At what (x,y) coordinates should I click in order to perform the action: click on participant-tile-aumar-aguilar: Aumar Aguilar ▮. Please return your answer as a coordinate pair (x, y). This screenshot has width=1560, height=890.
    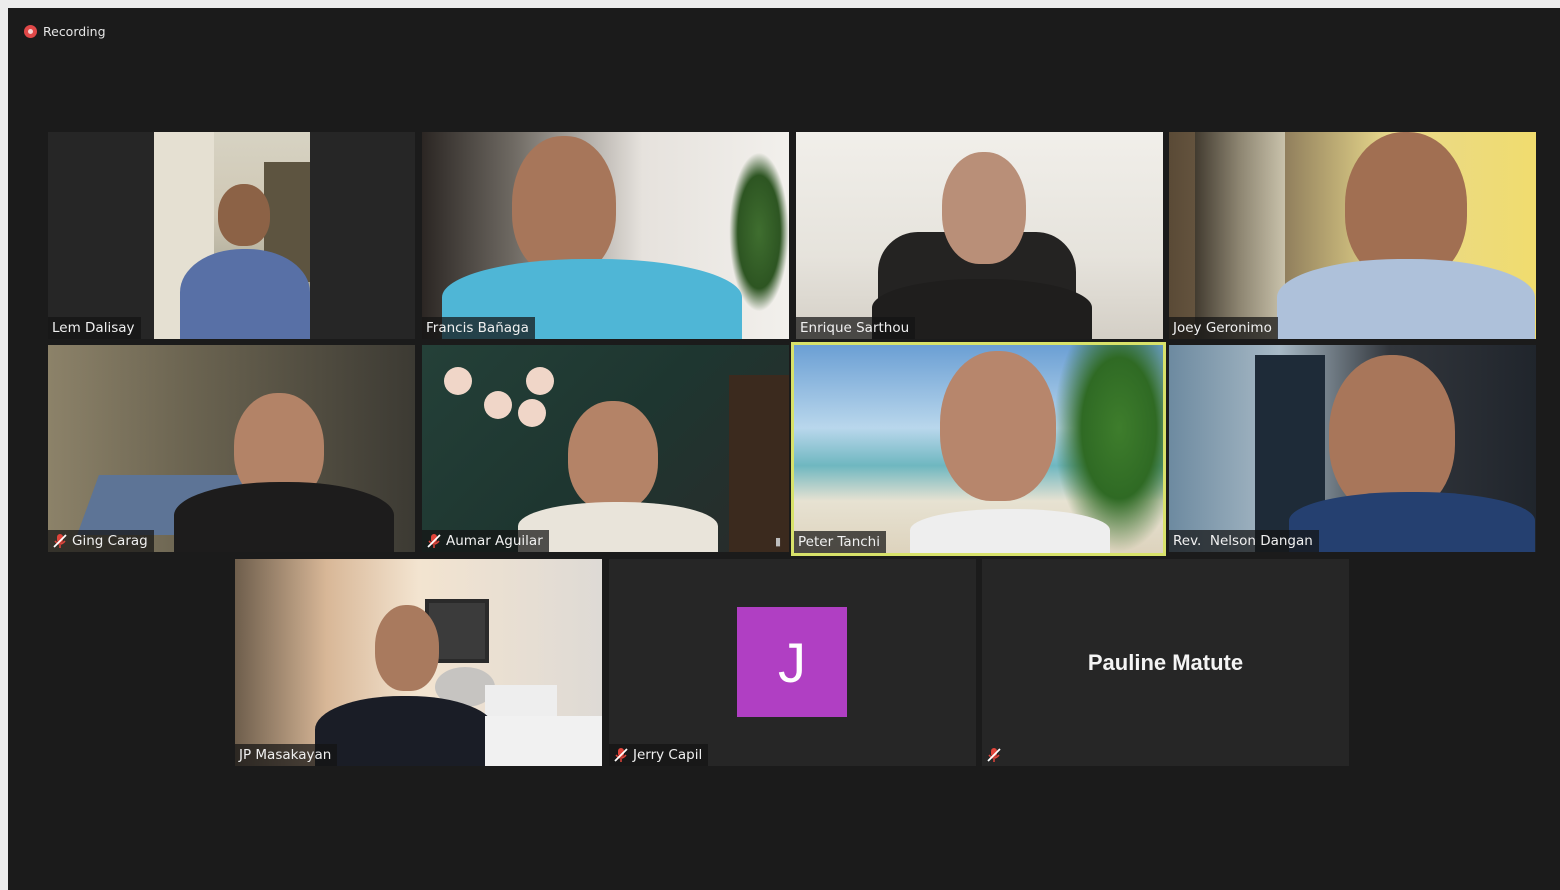
    Looking at the image, I should click on (605, 448).